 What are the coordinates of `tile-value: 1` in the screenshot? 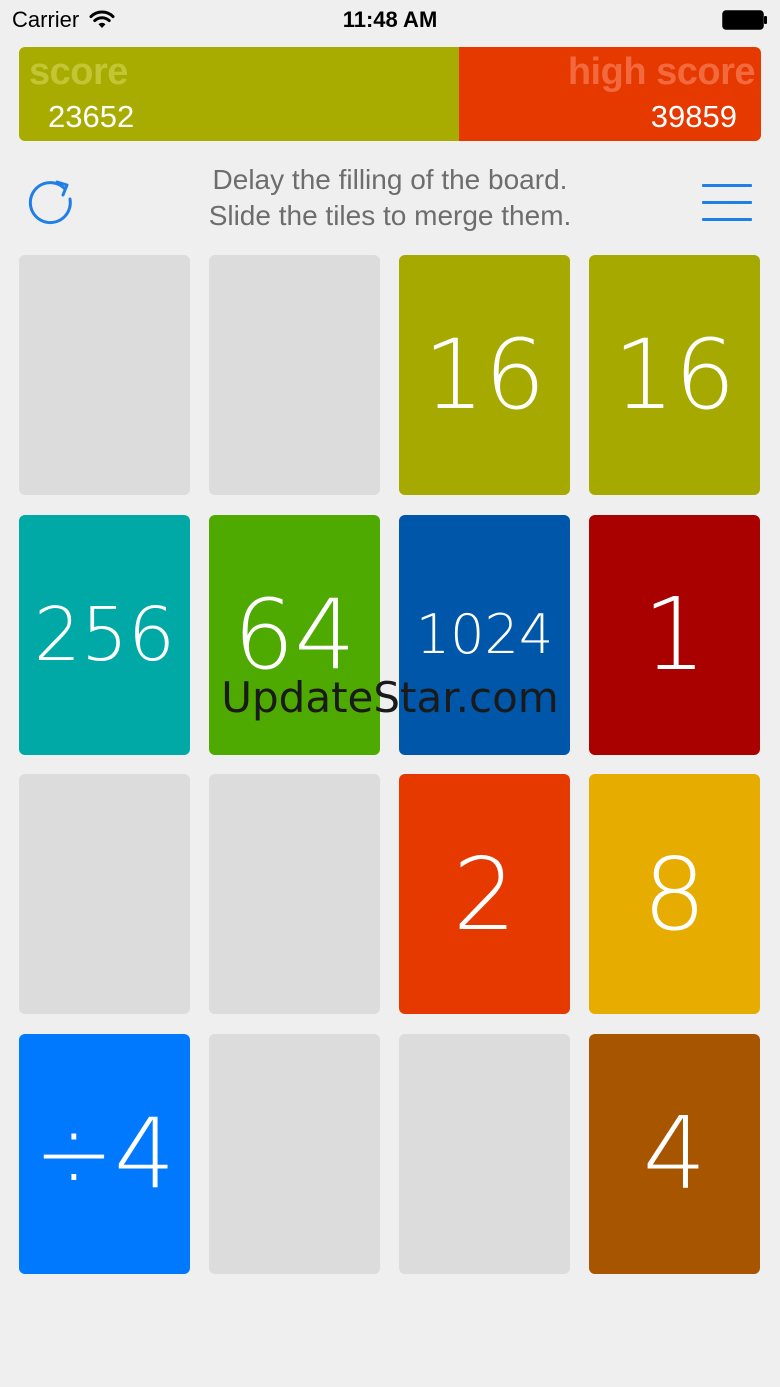 It's located at (674, 634).